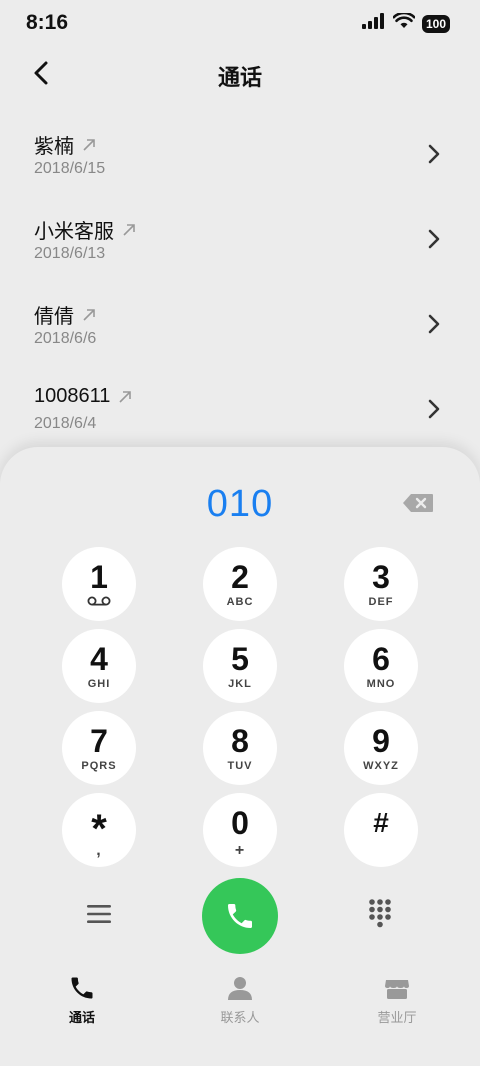 This screenshot has height=1066, width=480. I want to click on key-letters: MNO, so click(381, 683).